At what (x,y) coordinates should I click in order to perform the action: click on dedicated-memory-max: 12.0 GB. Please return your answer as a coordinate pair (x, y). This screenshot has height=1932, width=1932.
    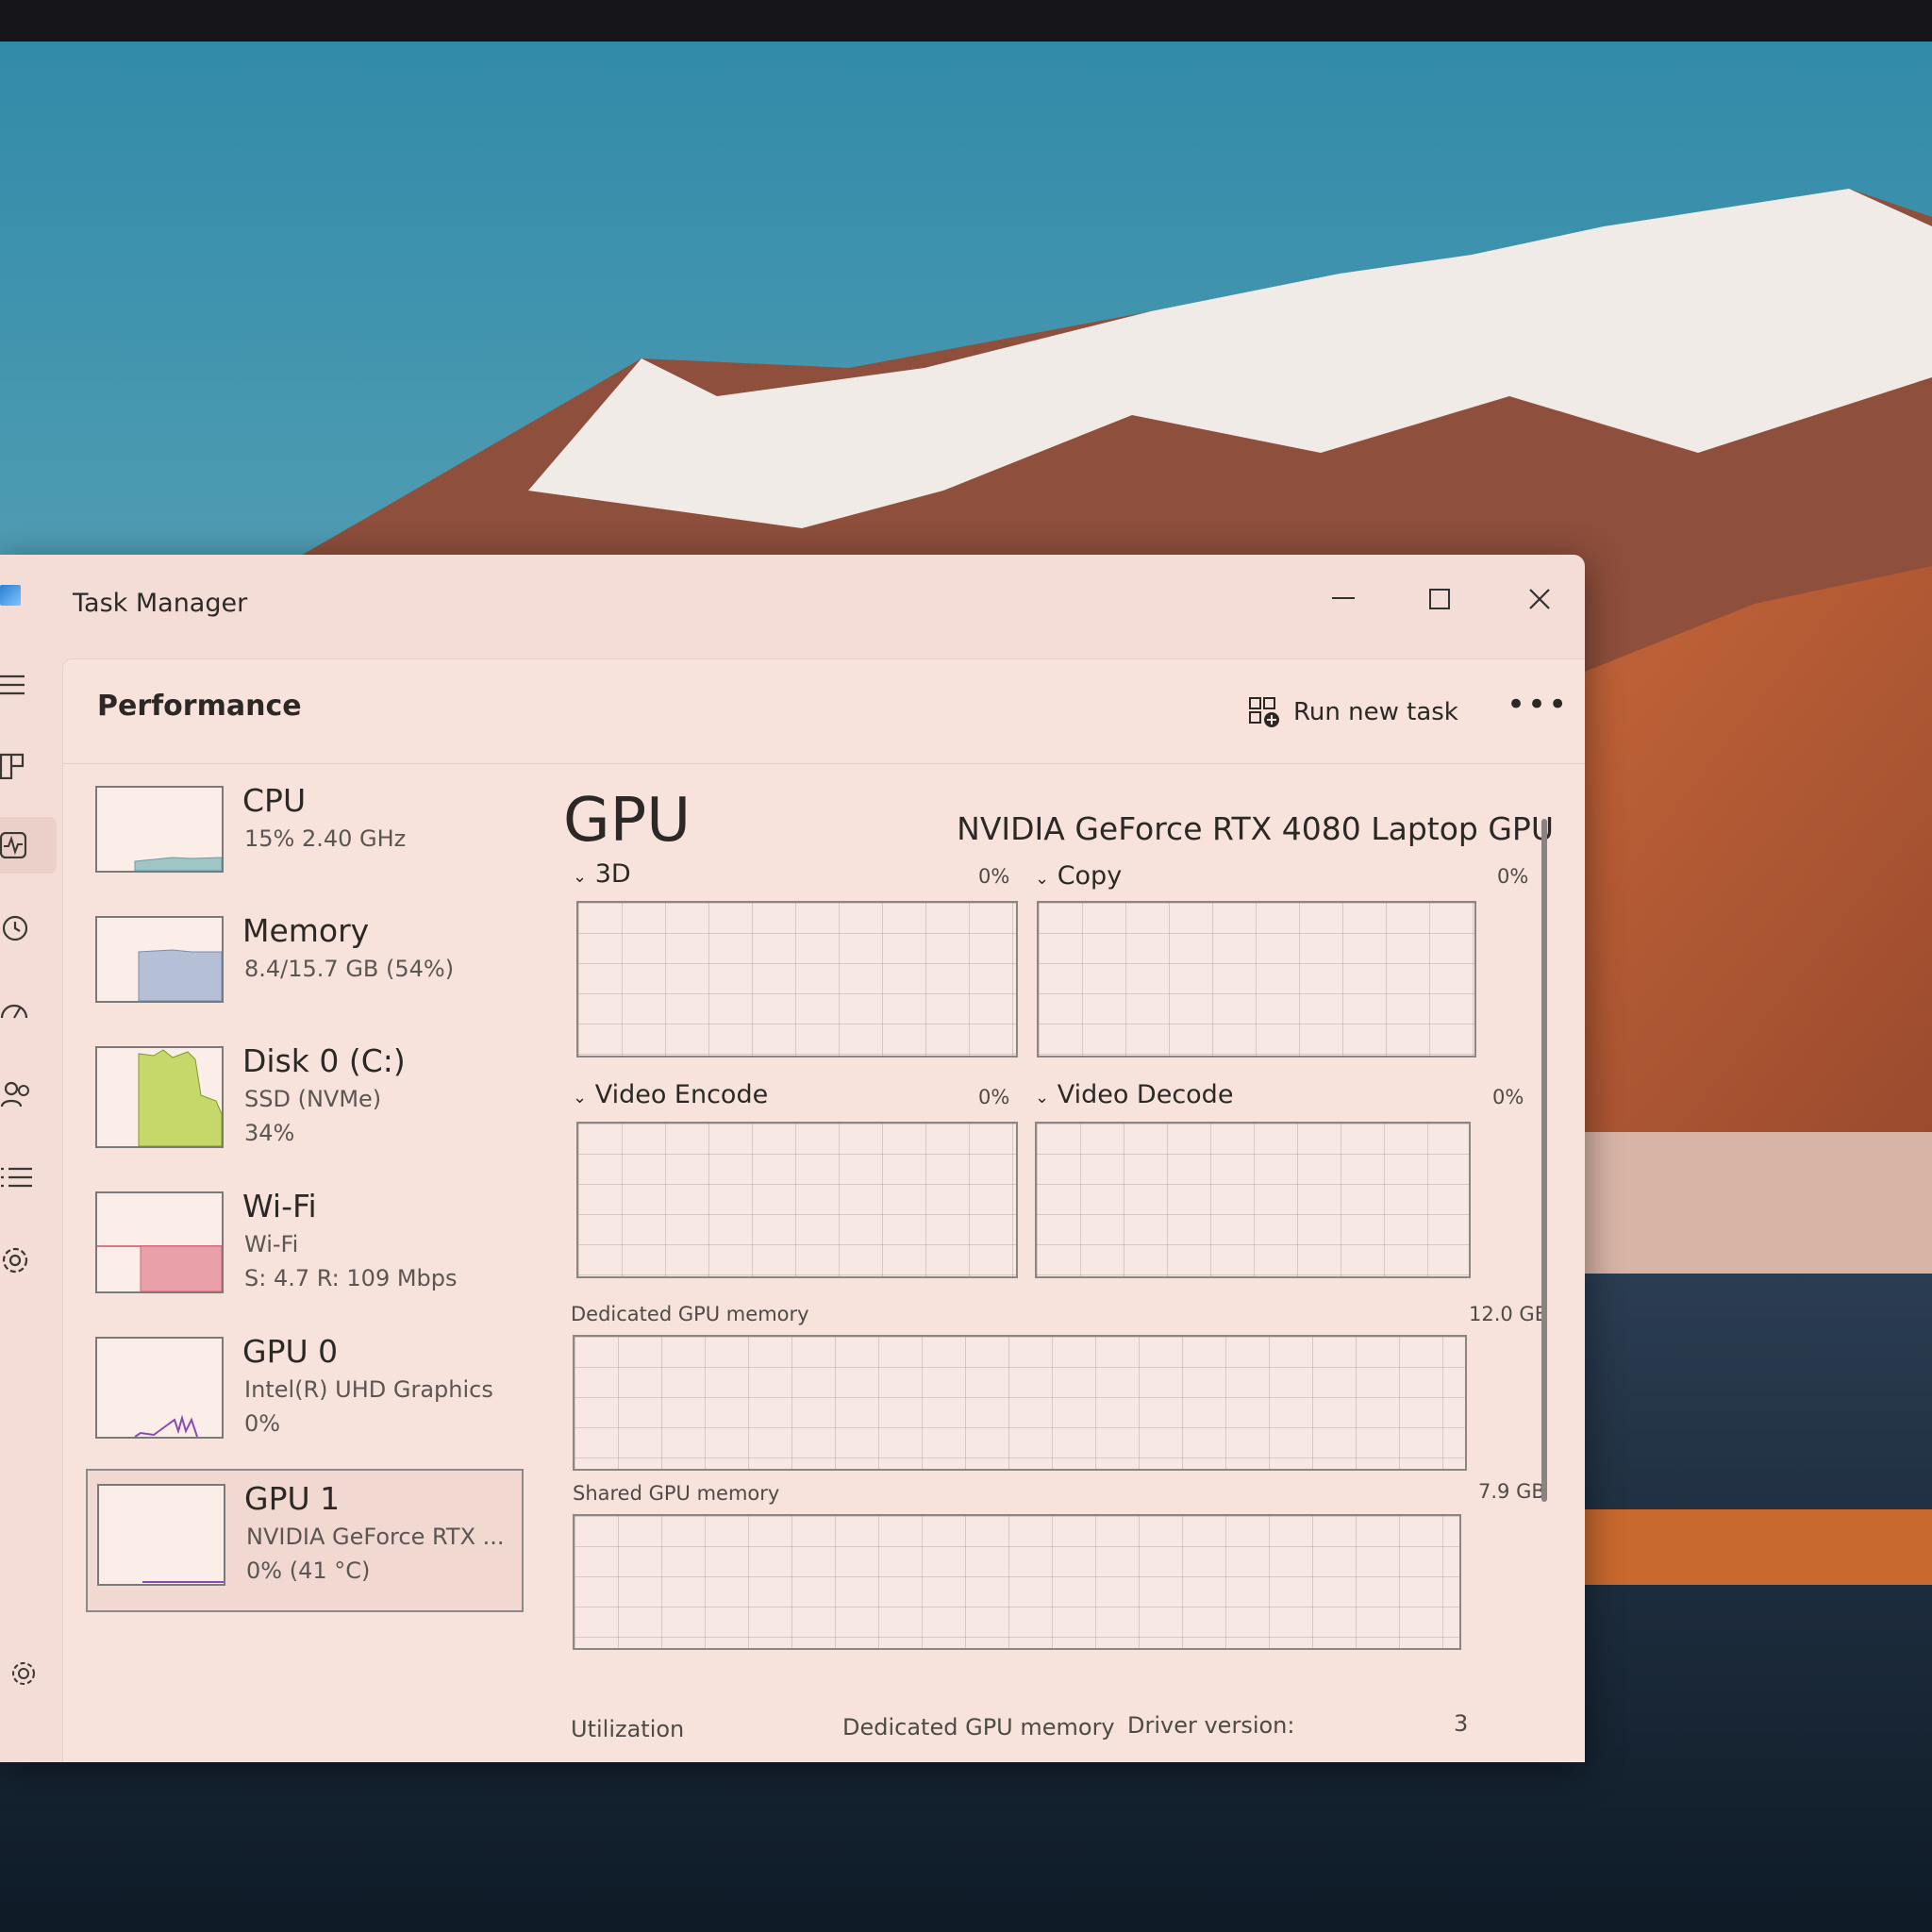
    Looking at the image, I should click on (1509, 1314).